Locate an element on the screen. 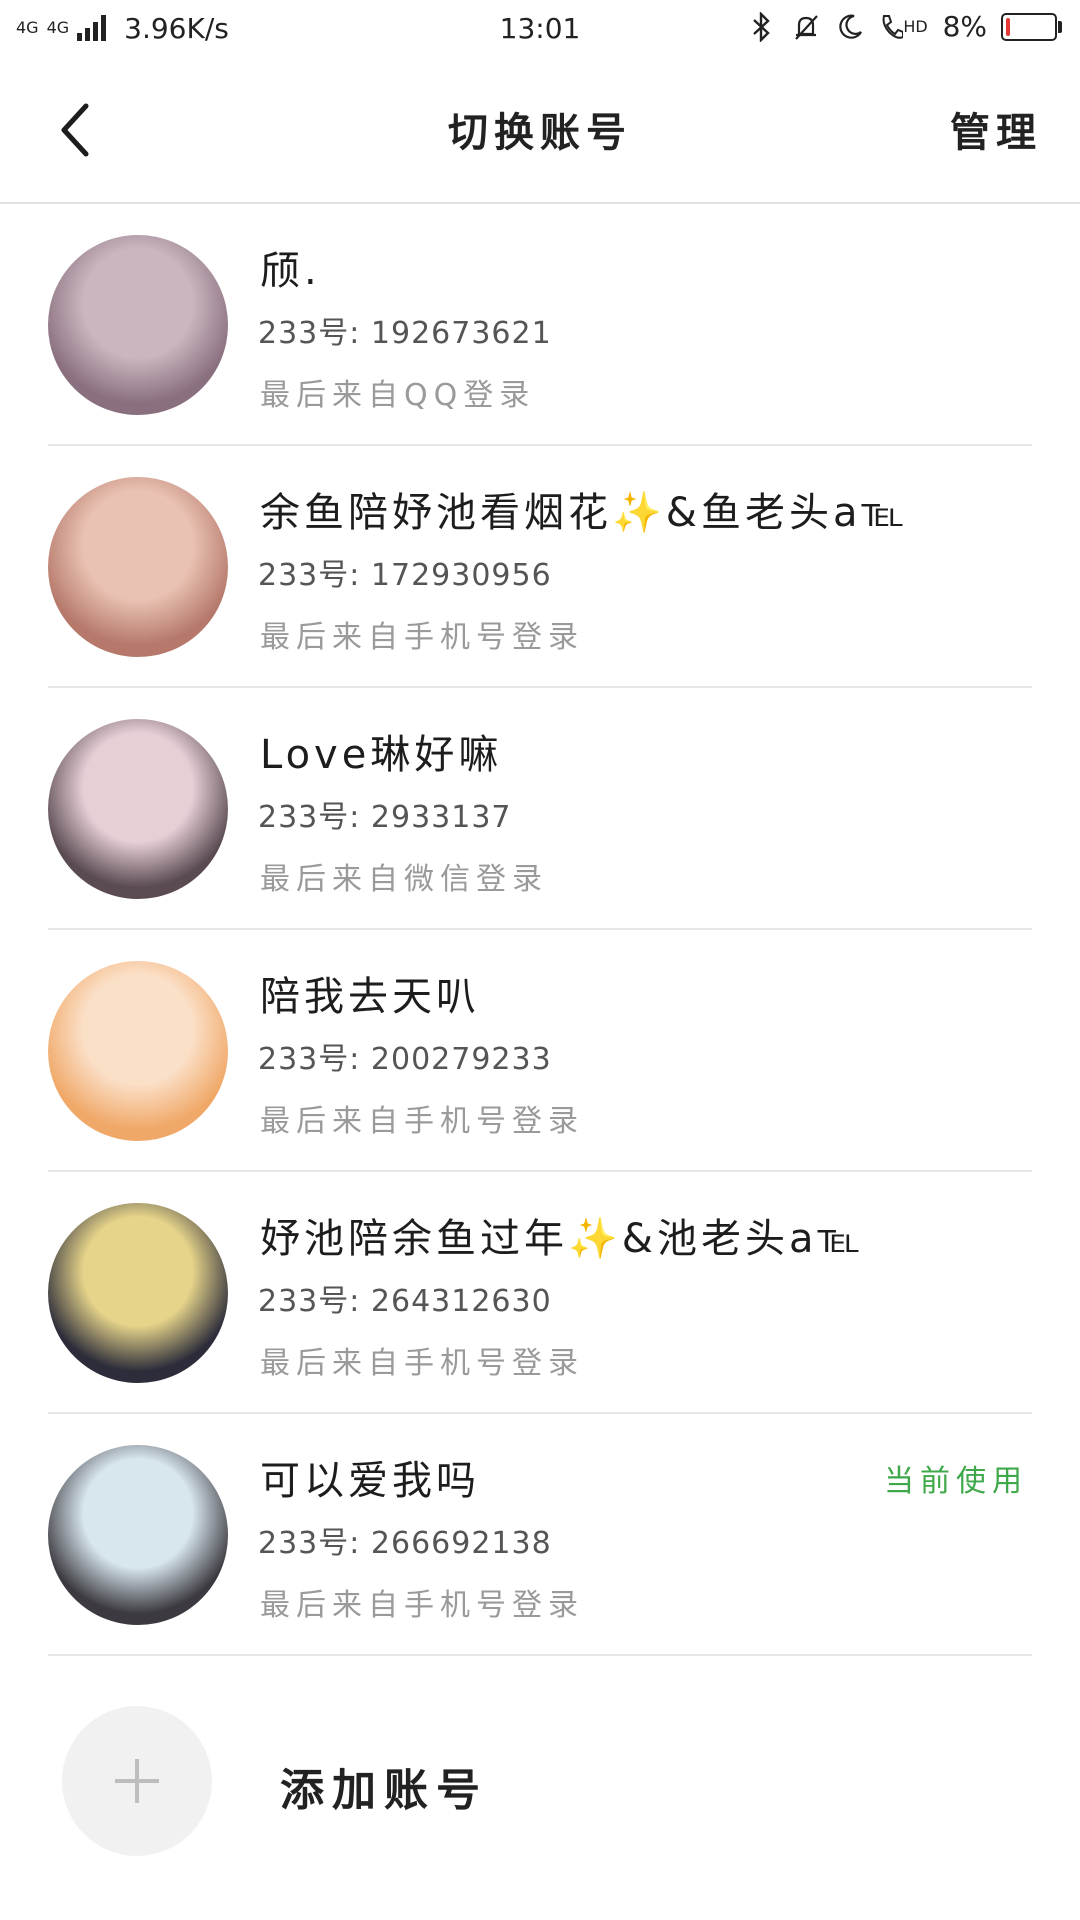 The height and width of the screenshot is (1920, 1080). hd-label: HD is located at coordinates (915, 26).